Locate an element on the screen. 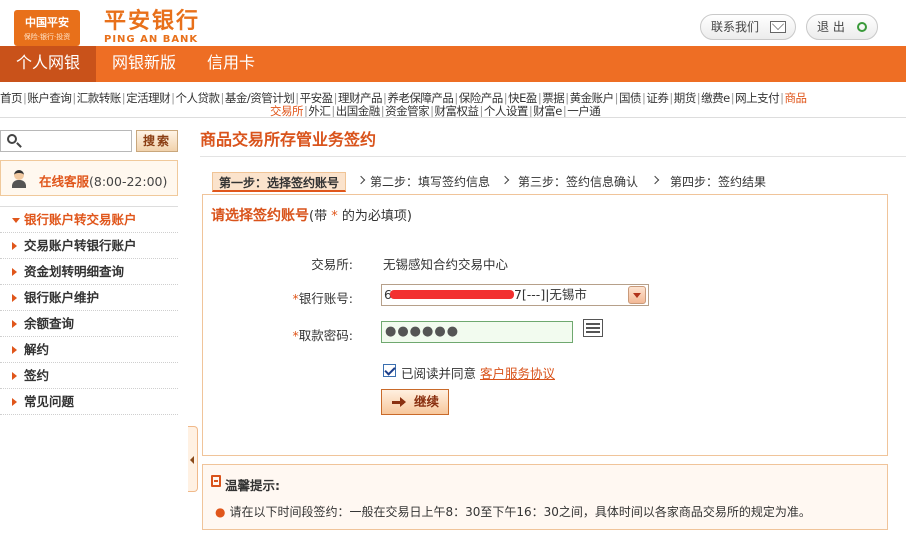 The height and width of the screenshot is (536, 906). sub-nav-item: 平安盈 is located at coordinates (317, 98).